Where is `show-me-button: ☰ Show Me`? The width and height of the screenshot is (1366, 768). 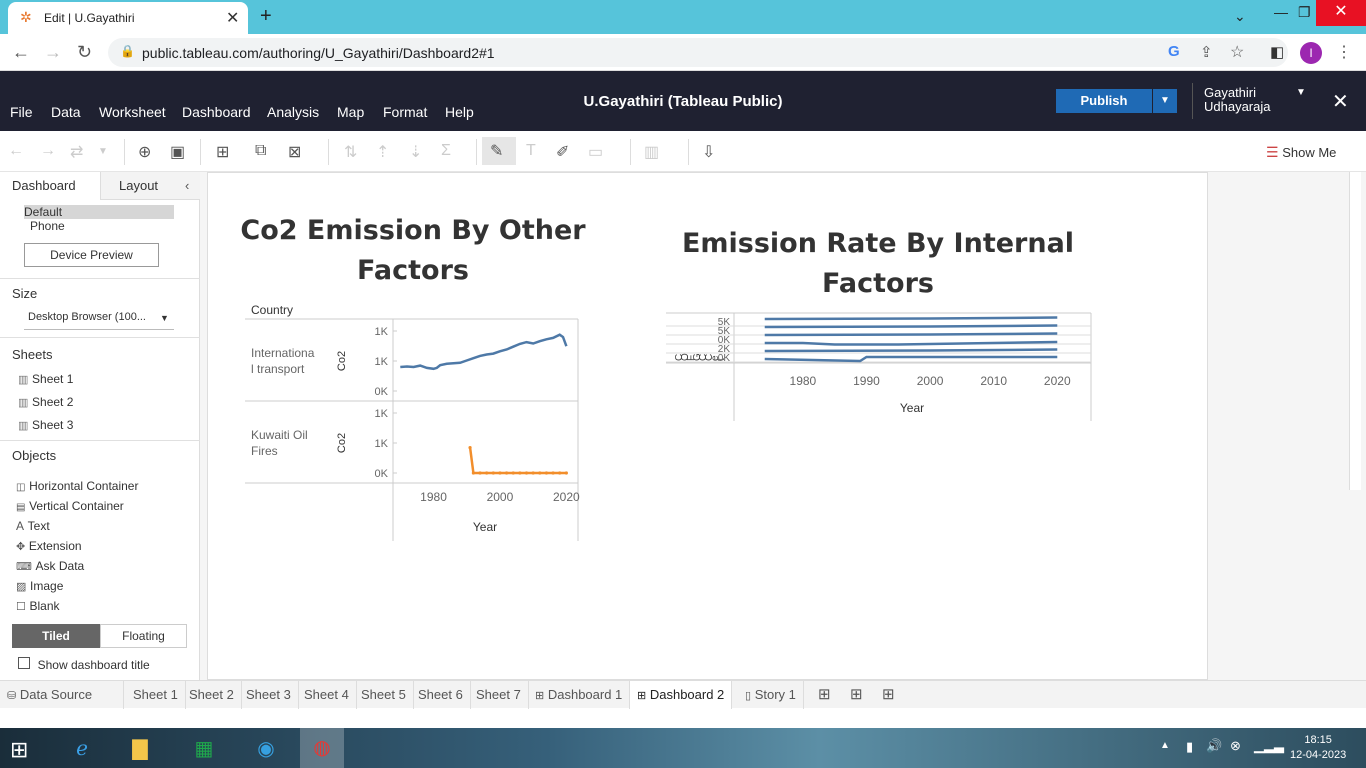 show-me-button: ☰ Show Me is located at coordinates (1301, 152).